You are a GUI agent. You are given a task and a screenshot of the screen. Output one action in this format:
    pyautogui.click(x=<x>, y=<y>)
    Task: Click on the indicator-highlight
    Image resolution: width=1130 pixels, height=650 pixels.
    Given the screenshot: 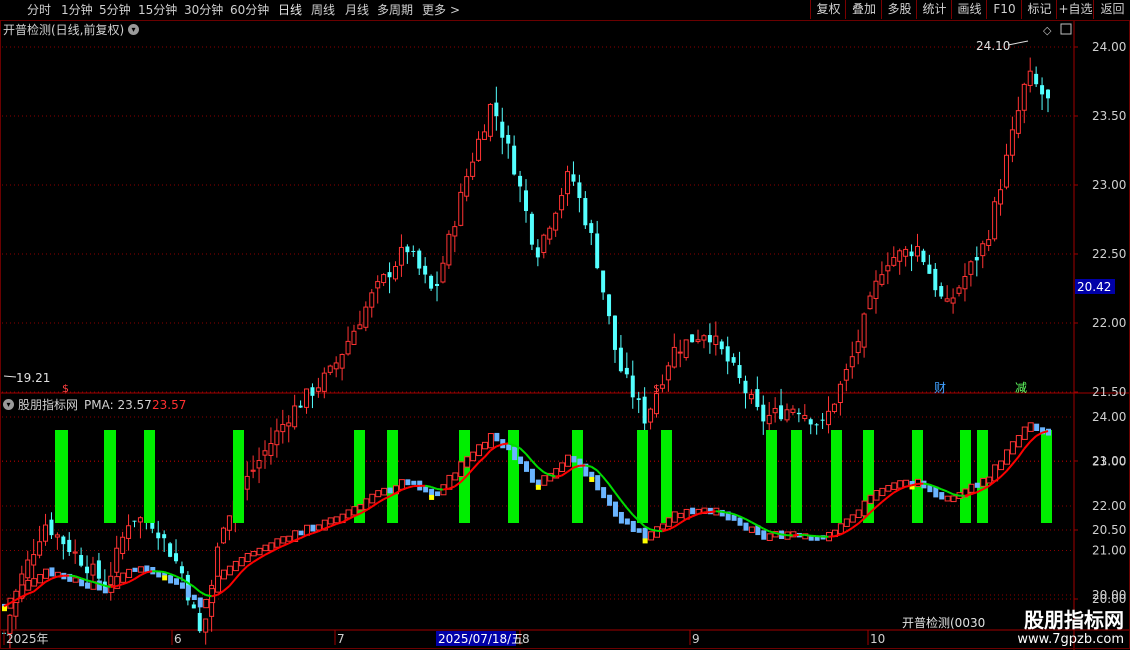 What is the action you would take?
    pyautogui.click(x=165, y=578)
    